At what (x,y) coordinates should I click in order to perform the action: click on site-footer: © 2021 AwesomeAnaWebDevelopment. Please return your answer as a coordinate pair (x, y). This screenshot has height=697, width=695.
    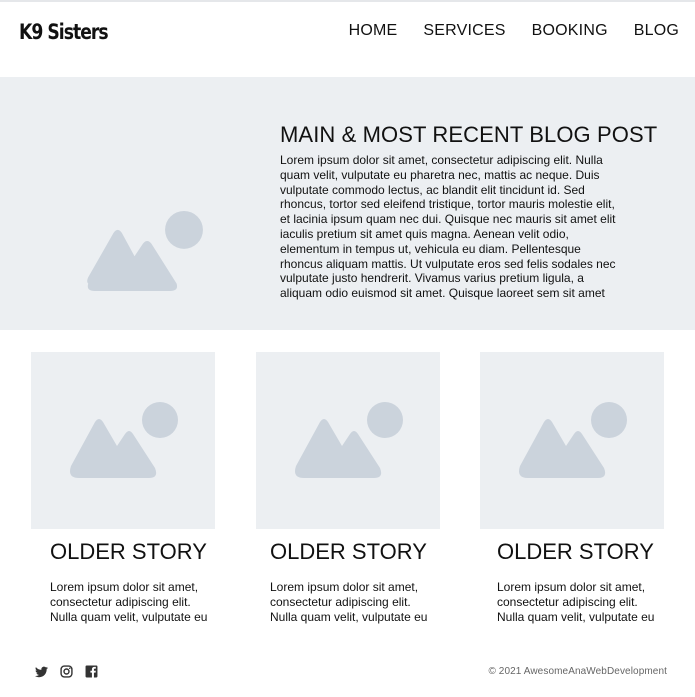
    Looking at the image, I should click on (347, 675).